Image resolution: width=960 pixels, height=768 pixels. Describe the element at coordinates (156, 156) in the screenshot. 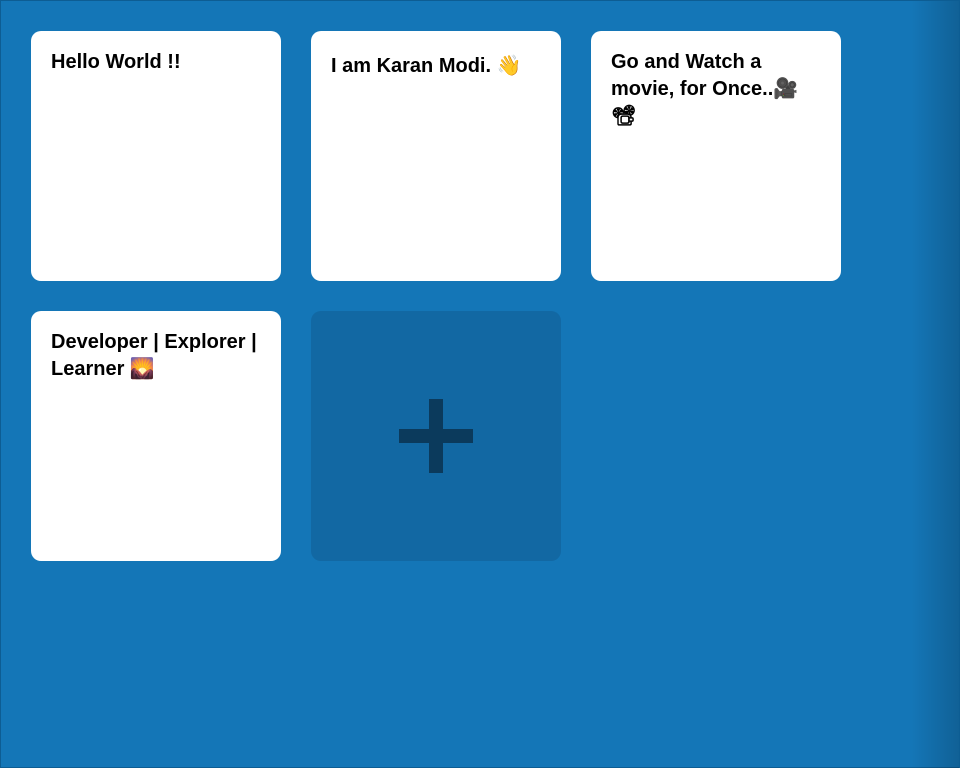

I see `note-card: Hello World !!` at that location.